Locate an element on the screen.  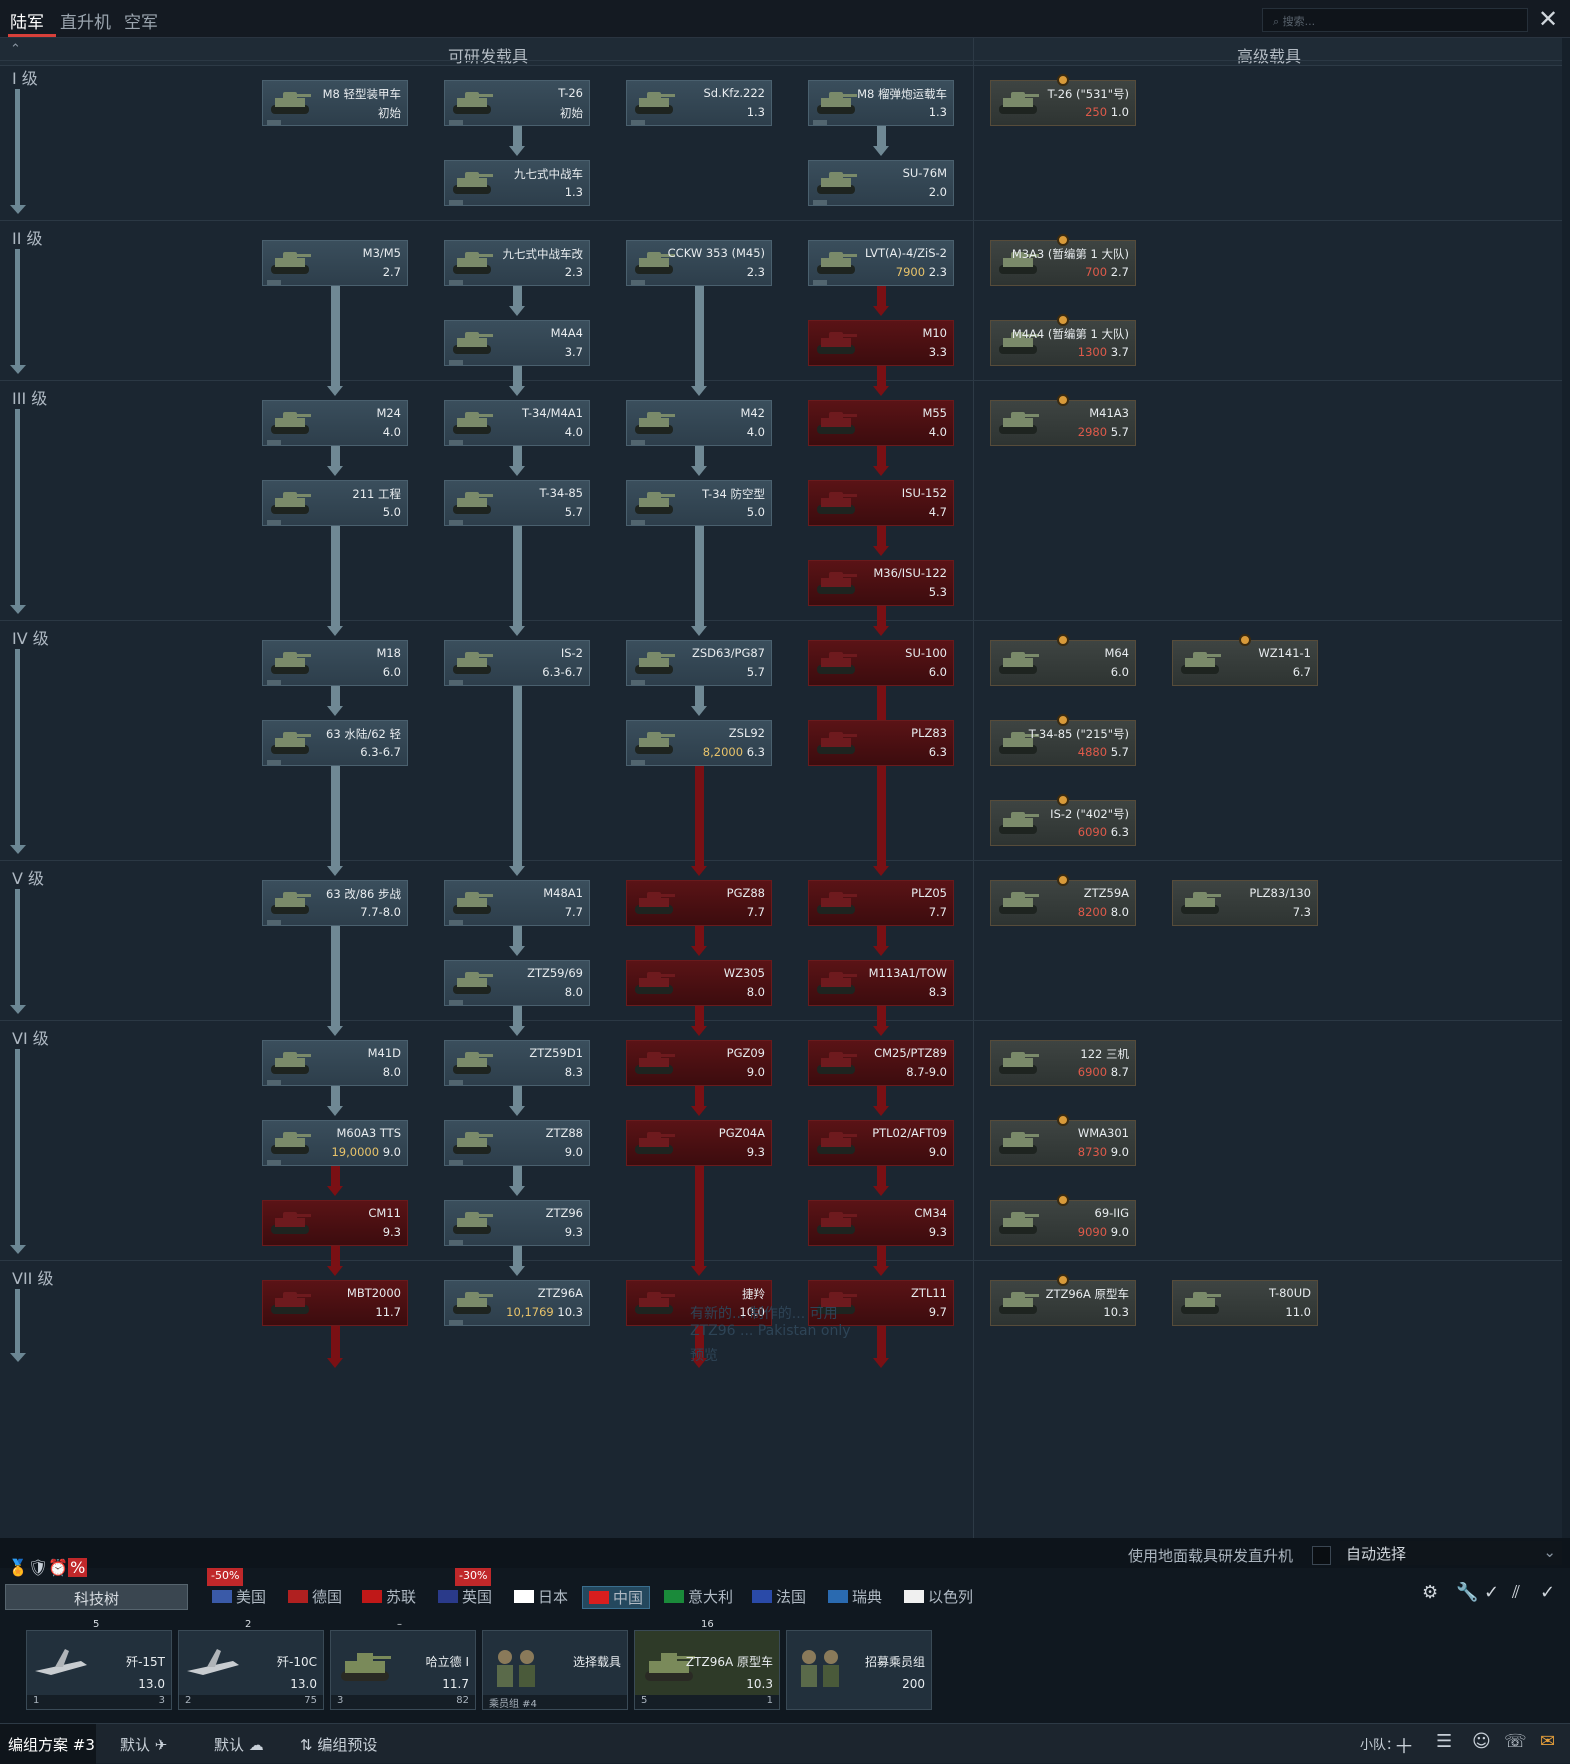
vehicle-card-pgz09: PGZ09 9.0 is located at coordinates (699, 1063).